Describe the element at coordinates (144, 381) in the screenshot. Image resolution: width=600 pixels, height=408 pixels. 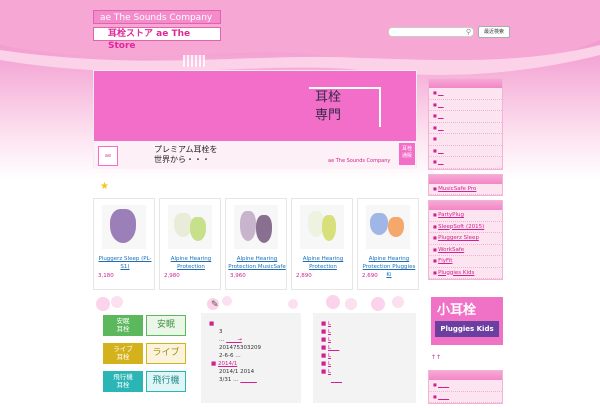
I see `category-airplane: 飛行機 耳栓 飛行機` at that location.